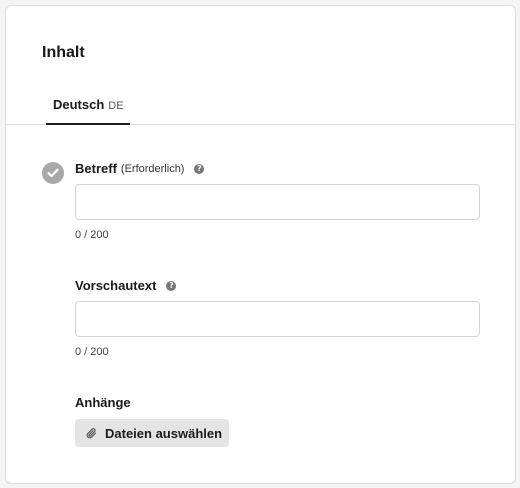  Describe the element at coordinates (277, 202) in the screenshot. I see `subject-input` at that location.